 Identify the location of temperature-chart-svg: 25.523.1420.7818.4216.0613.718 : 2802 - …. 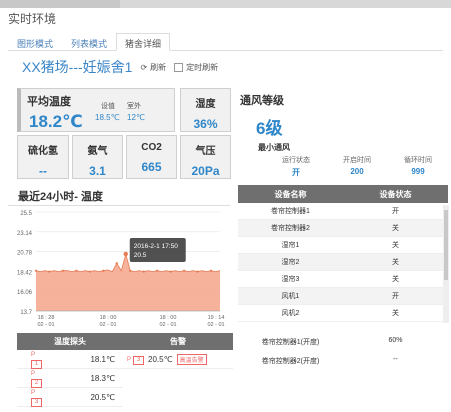
(121, 269).